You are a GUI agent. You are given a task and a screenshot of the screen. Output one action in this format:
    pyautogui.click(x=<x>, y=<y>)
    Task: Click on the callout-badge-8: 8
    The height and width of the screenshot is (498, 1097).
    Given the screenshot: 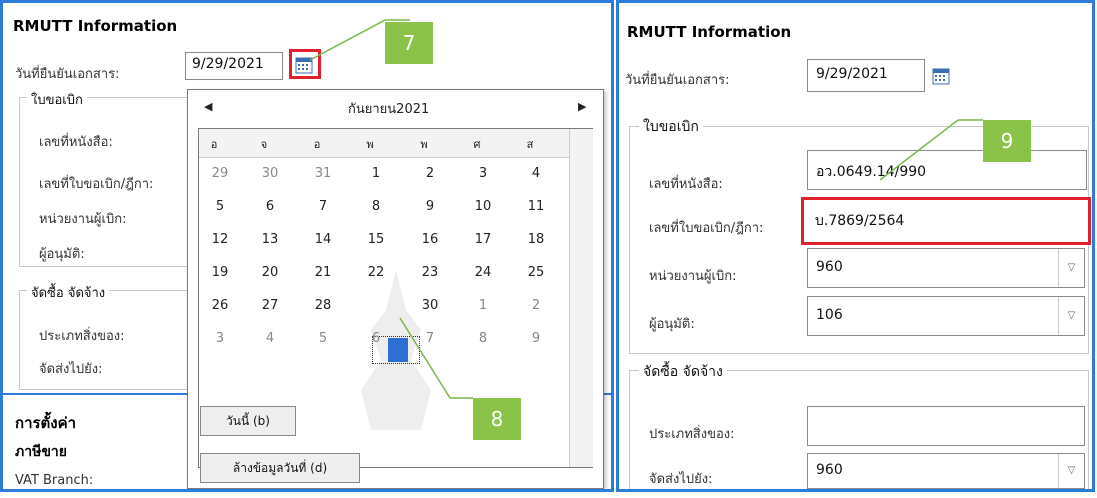 What is the action you would take?
    pyautogui.click(x=497, y=419)
    